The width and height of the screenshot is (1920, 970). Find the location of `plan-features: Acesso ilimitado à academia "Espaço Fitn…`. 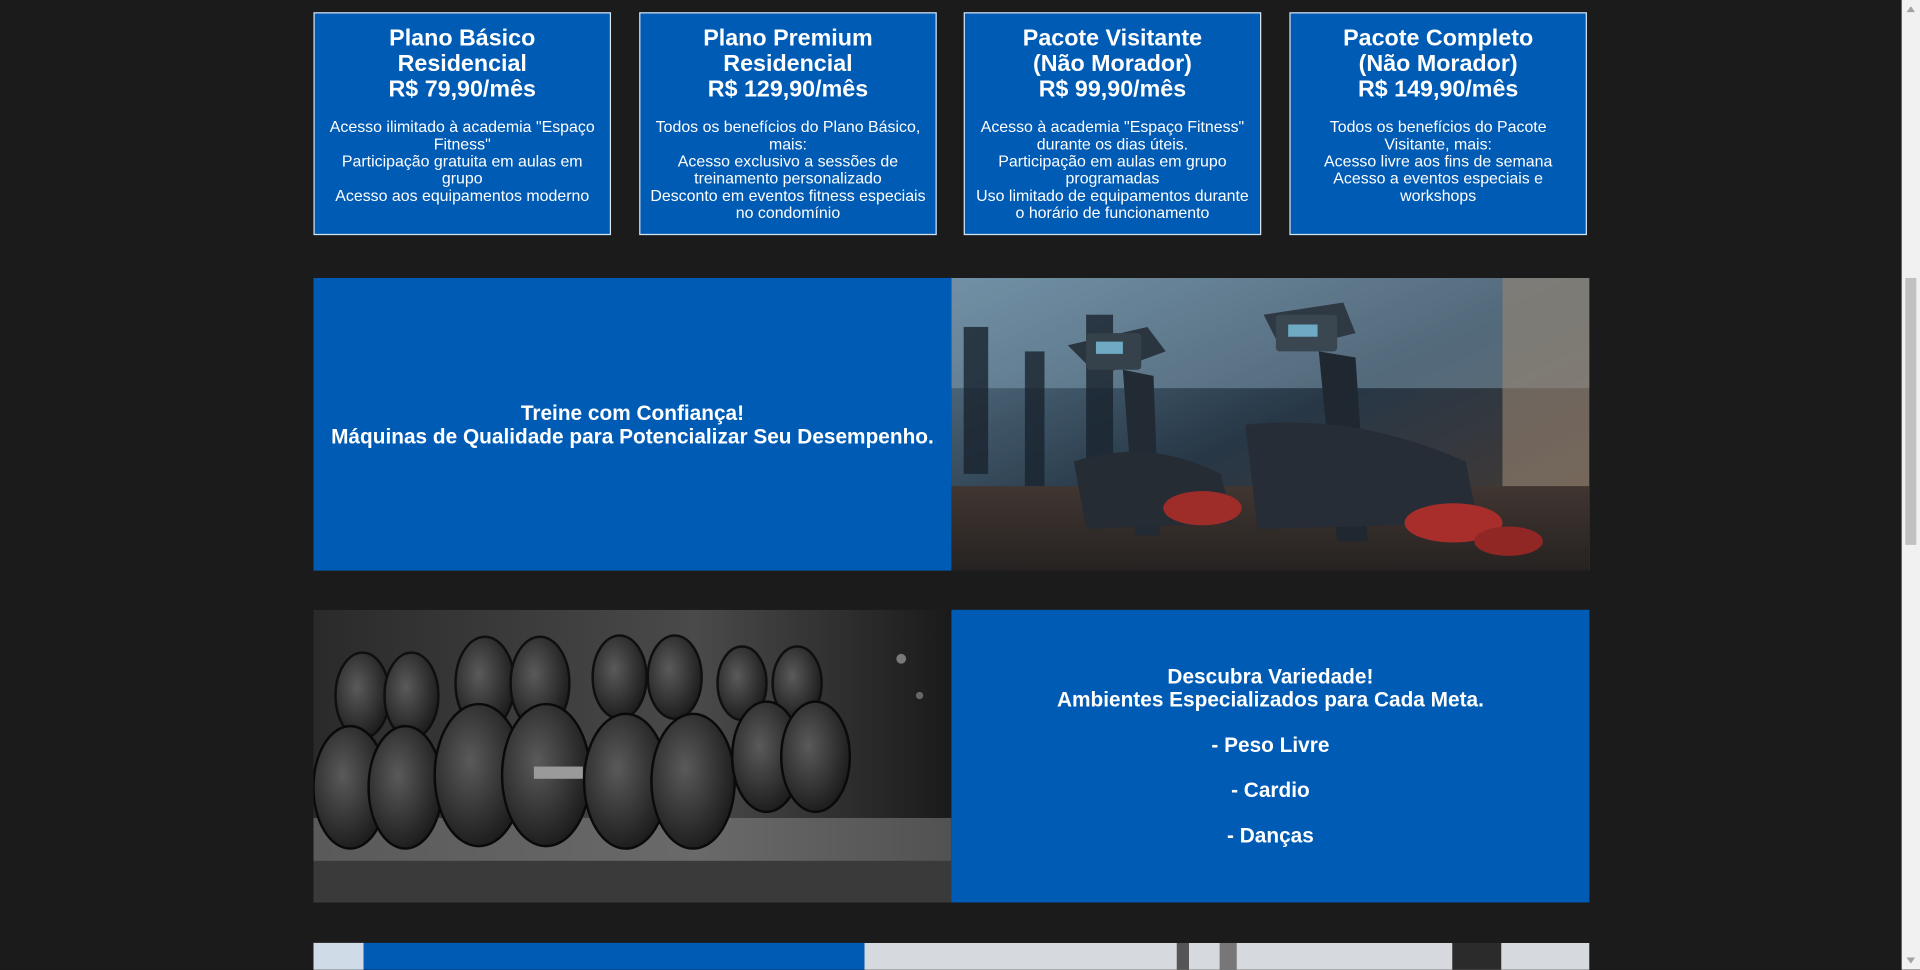

plan-features: Acesso ilimitado à academia "Espaço Fitn… is located at coordinates (462, 161).